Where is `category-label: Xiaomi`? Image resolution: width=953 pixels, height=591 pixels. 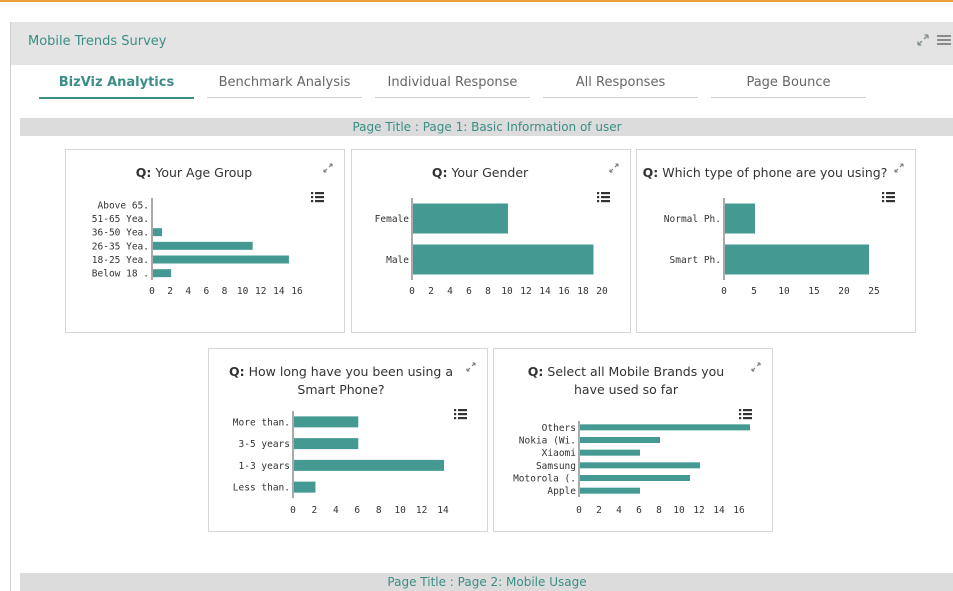
category-label: Xiaomi is located at coordinates (559, 453).